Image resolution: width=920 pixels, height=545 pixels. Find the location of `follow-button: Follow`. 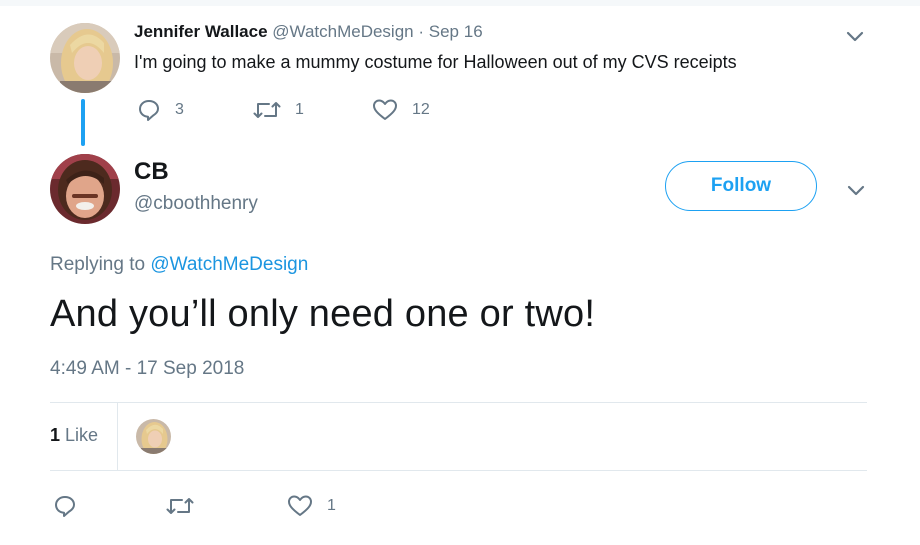

follow-button: Follow is located at coordinates (741, 186).